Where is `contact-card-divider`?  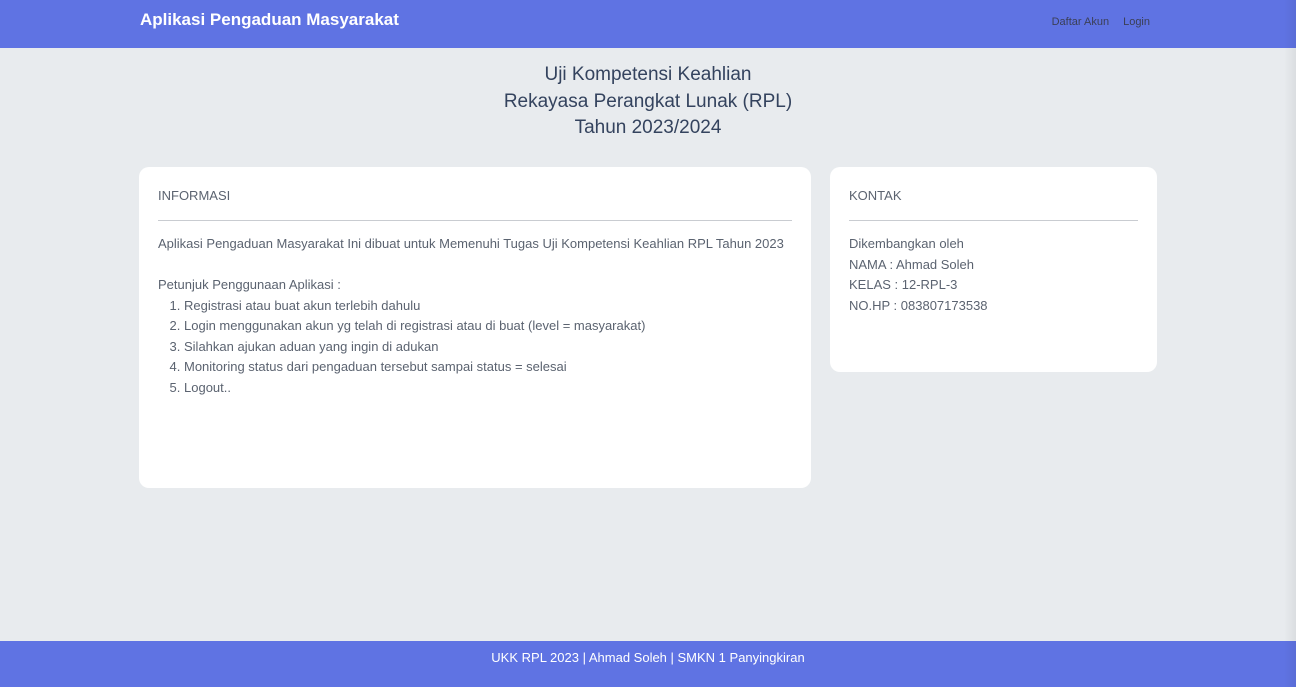
contact-card-divider is located at coordinates (993, 220).